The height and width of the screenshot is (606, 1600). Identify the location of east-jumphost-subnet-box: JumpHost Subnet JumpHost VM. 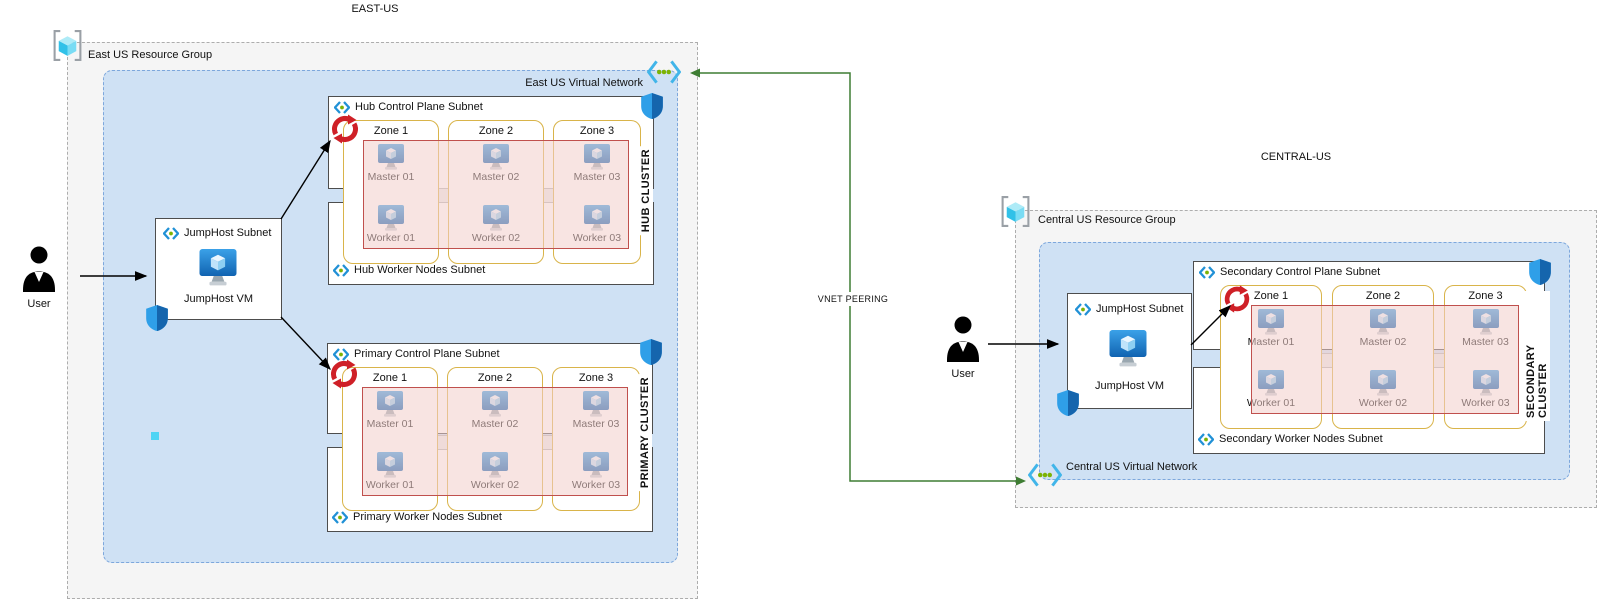
(218, 269).